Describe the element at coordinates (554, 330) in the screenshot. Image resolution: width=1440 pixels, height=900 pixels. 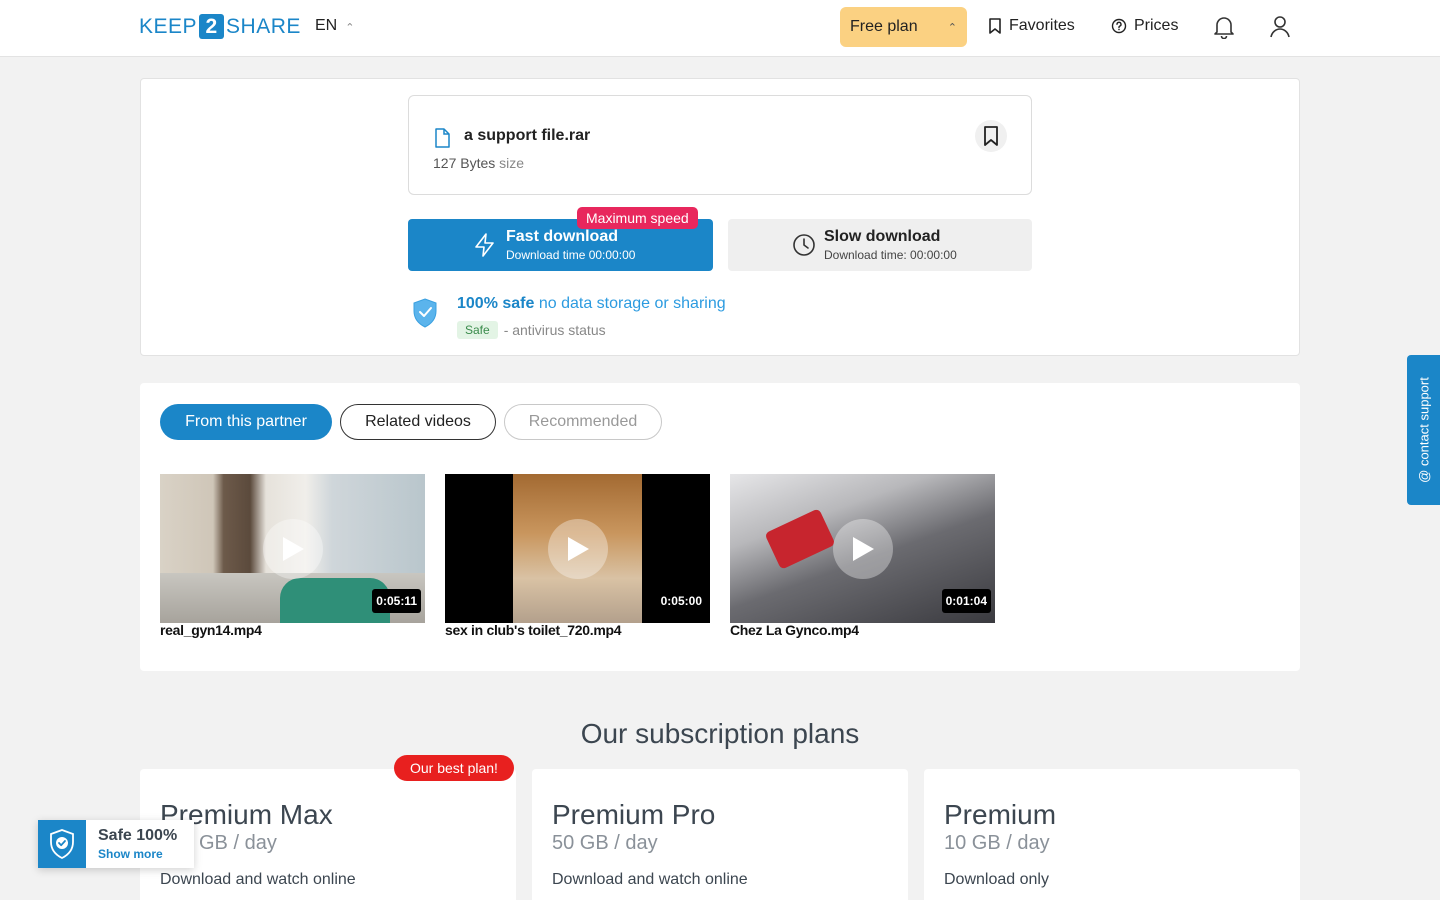
I see `antivirus-label: - antivirus status` at that location.